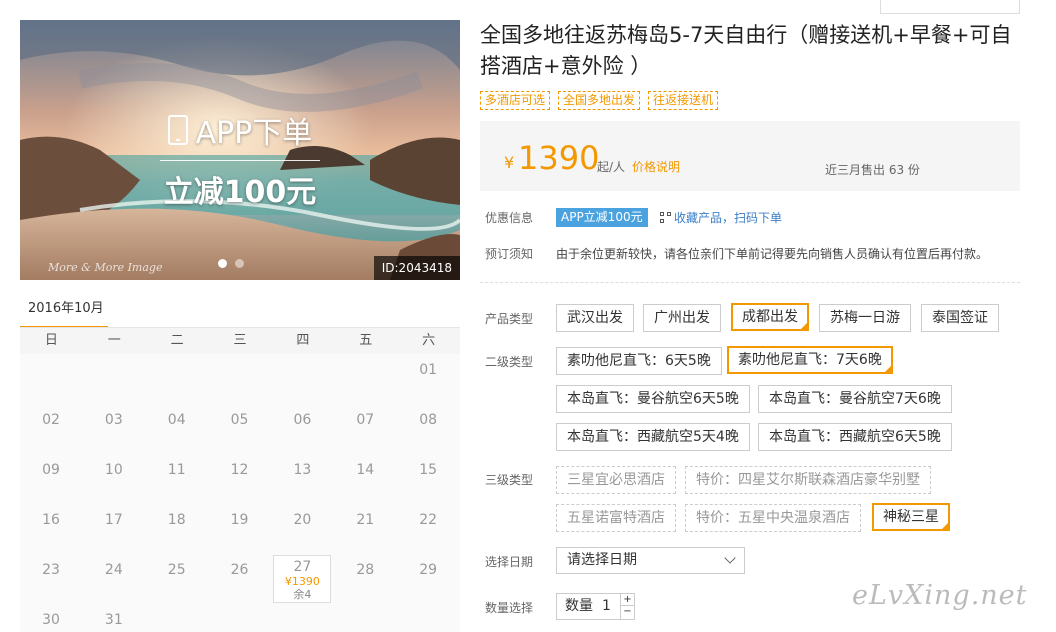 The image size is (1056, 632). I want to click on quantity-field-label: 数量, so click(579, 606).